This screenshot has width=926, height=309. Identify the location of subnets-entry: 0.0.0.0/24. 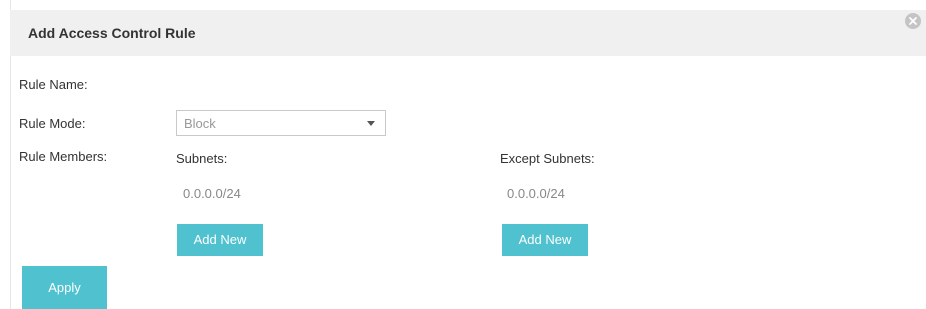
(212, 193).